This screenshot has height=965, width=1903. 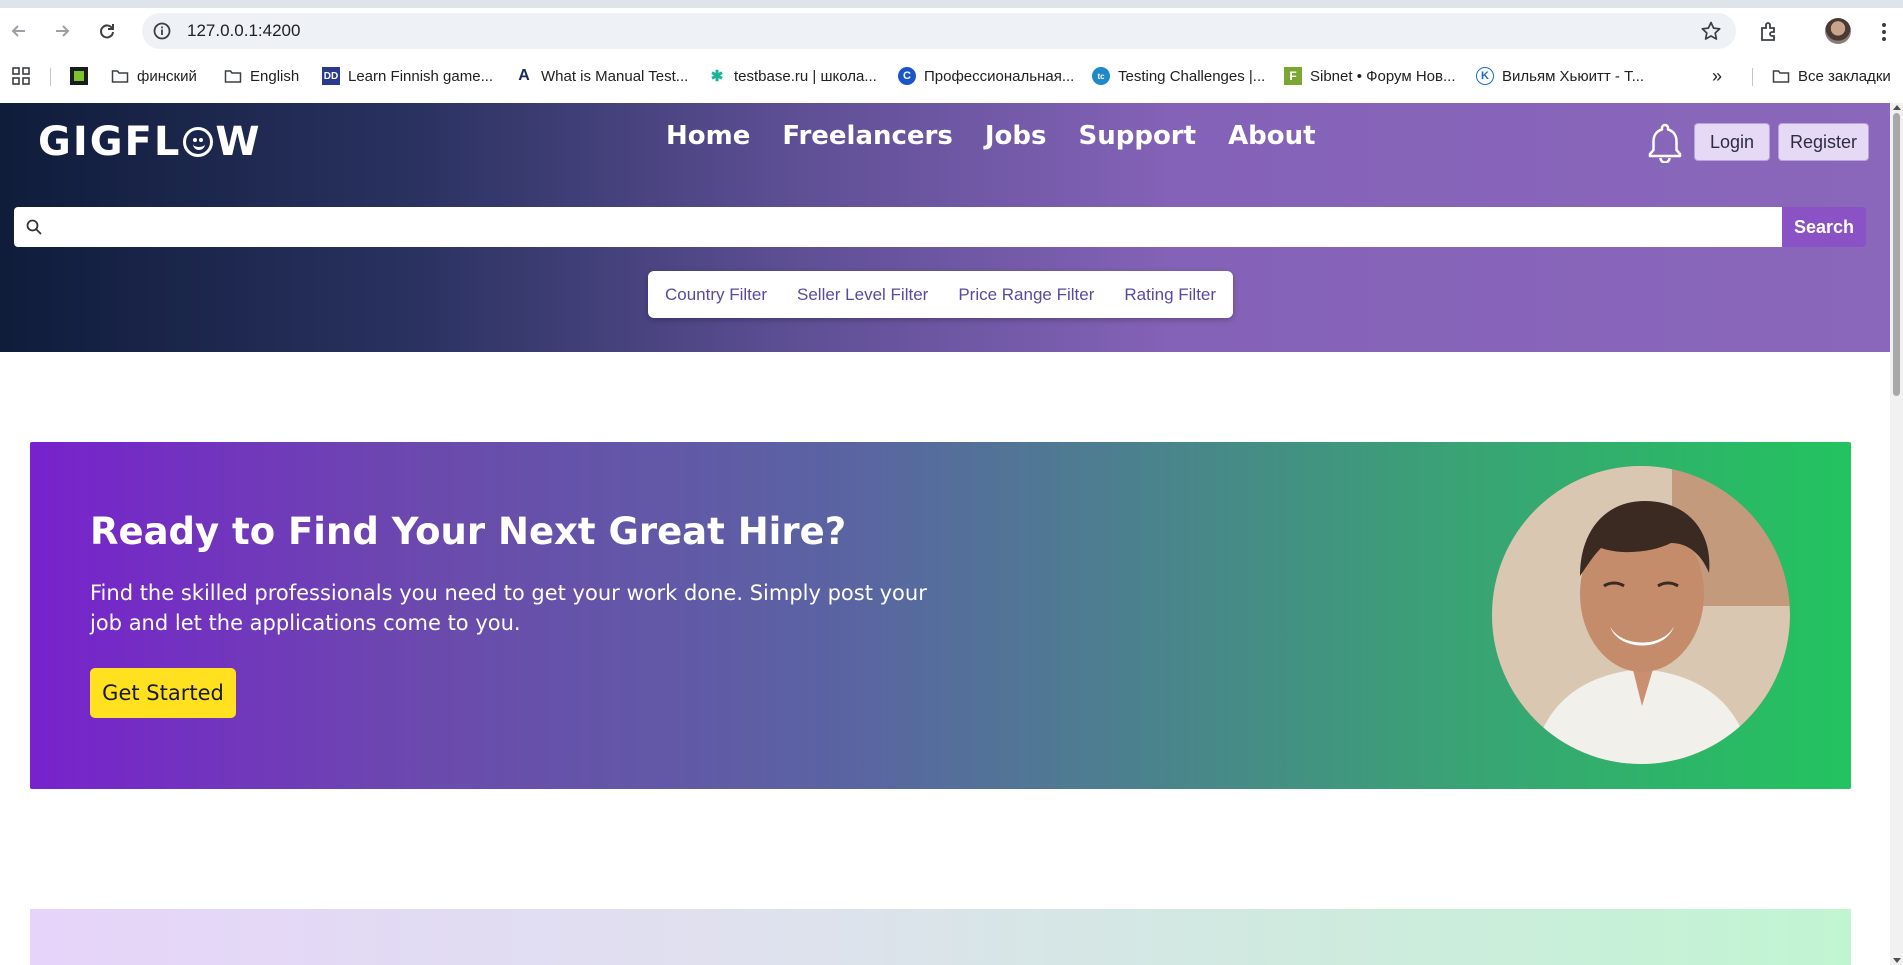 What do you see at coordinates (468, 531) in the screenshot?
I see `hero-title: Ready to Find Your Next Great Hire?` at bounding box center [468, 531].